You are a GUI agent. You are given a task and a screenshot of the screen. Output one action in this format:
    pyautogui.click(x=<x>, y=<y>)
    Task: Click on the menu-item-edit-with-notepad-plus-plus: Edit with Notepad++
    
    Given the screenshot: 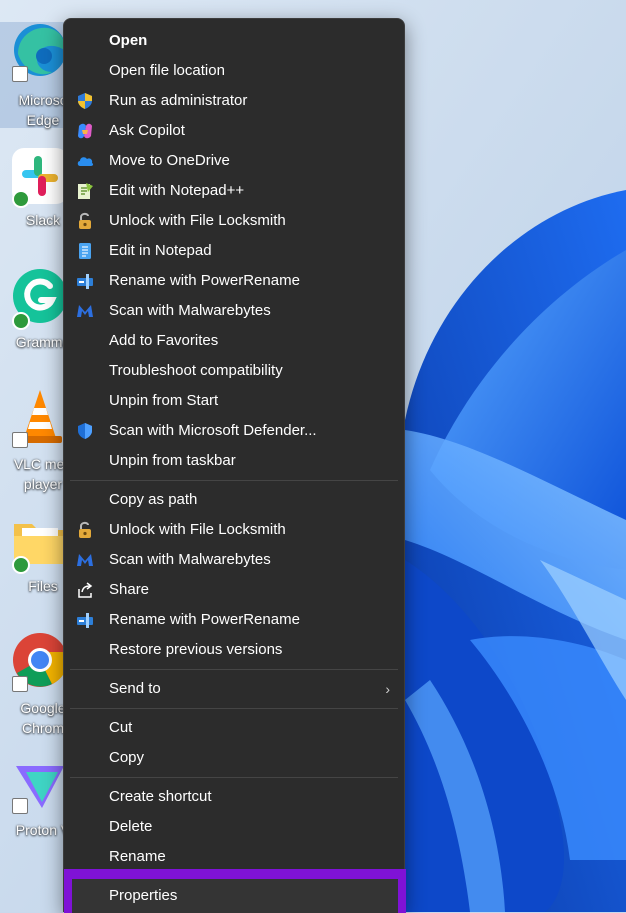 What is the action you would take?
    pyautogui.click(x=234, y=191)
    